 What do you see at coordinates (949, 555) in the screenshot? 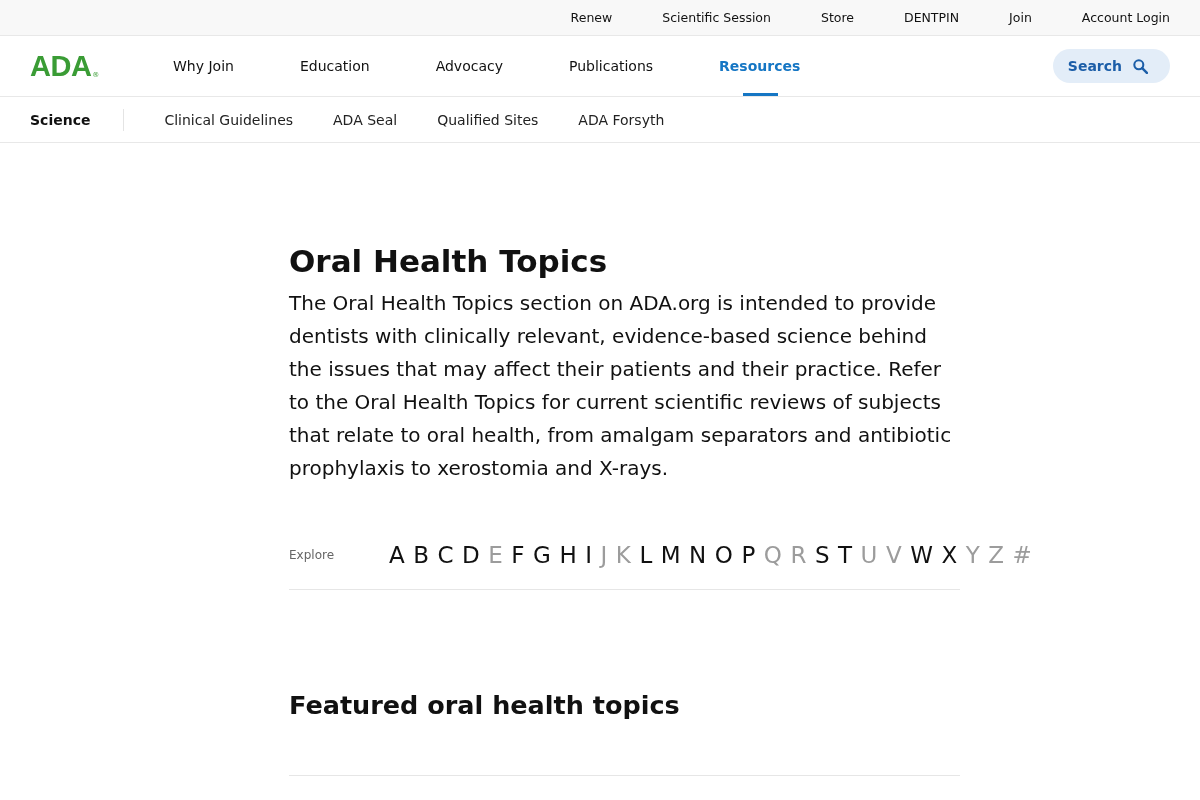
I see `letter-link: X` at bounding box center [949, 555].